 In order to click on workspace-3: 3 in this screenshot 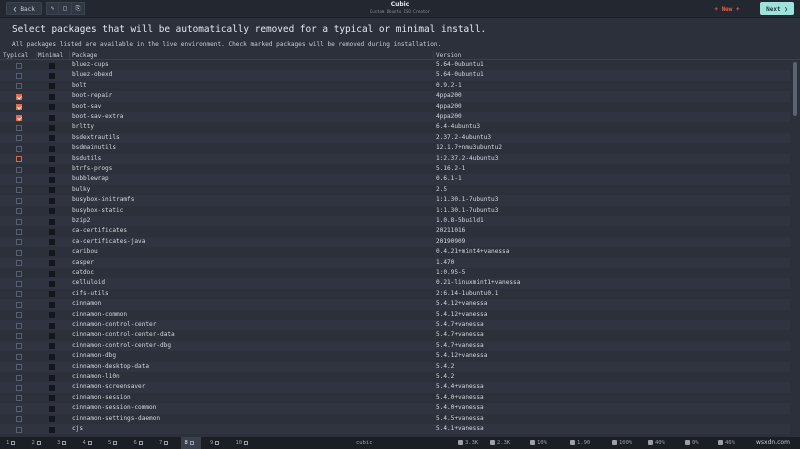, I will do `click(63, 443)`.